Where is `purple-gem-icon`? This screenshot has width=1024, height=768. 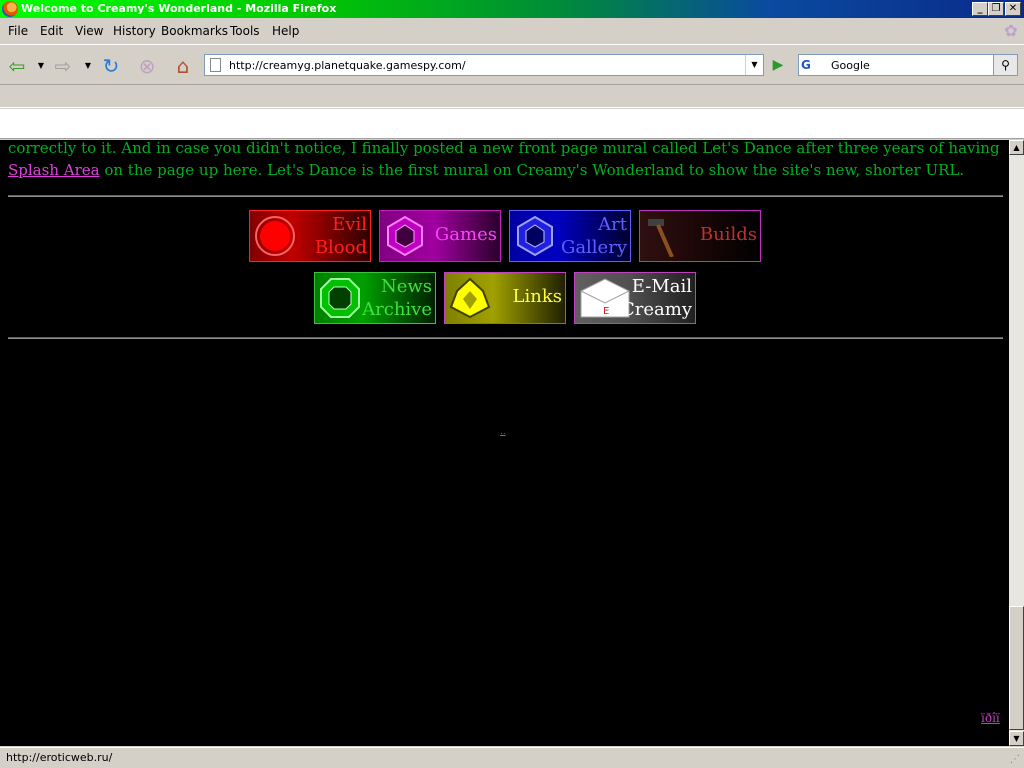 purple-gem-icon is located at coordinates (405, 236).